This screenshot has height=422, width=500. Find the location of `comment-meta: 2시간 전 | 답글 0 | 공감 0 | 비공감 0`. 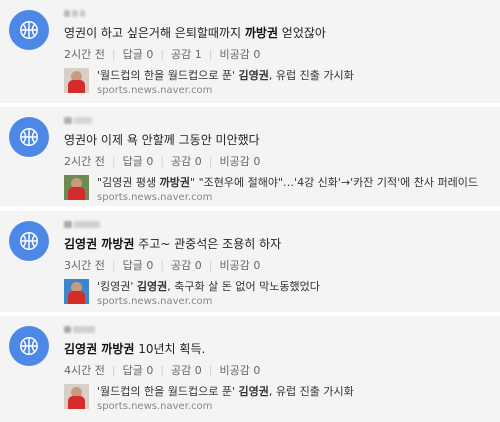

comment-meta: 2시간 전 | 답글 0 | 공감 0 | 비공감 0 is located at coordinates (278, 161).